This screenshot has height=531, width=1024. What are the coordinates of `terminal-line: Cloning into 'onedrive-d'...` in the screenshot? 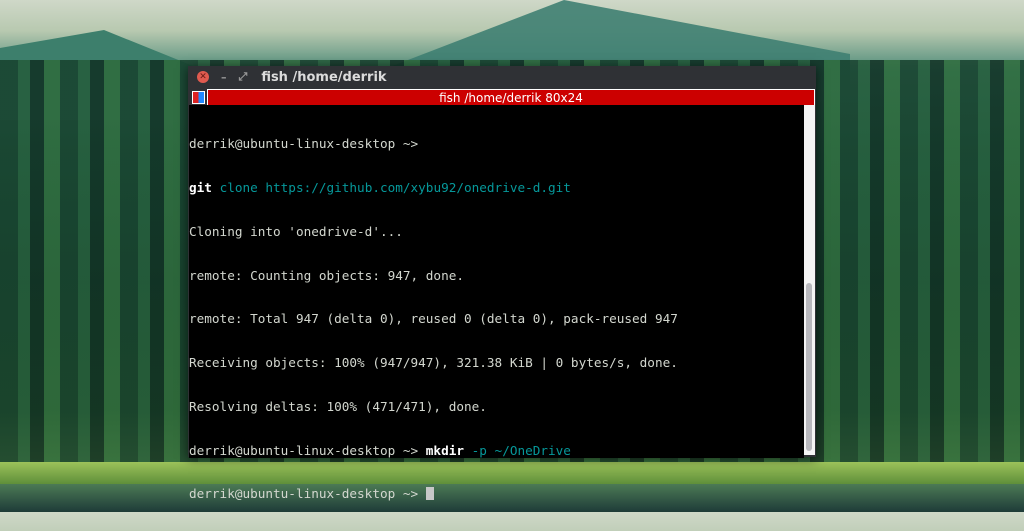 It's located at (296, 231).